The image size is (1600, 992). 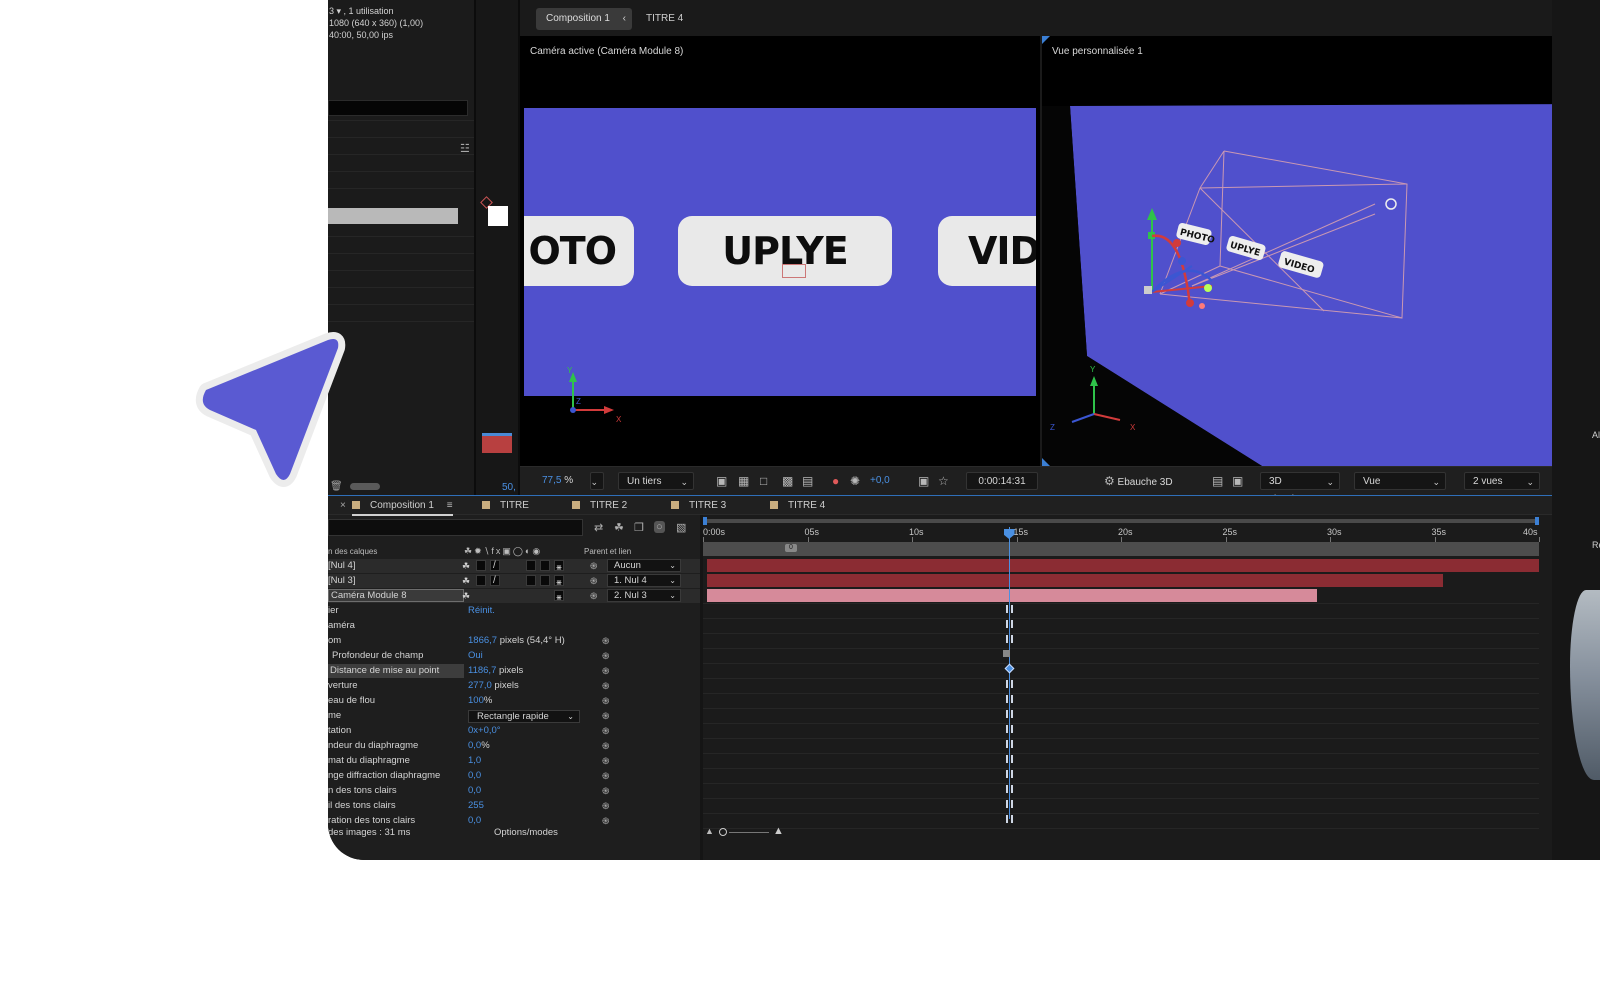 I want to click on layer-search-input, so click(x=455, y=527).